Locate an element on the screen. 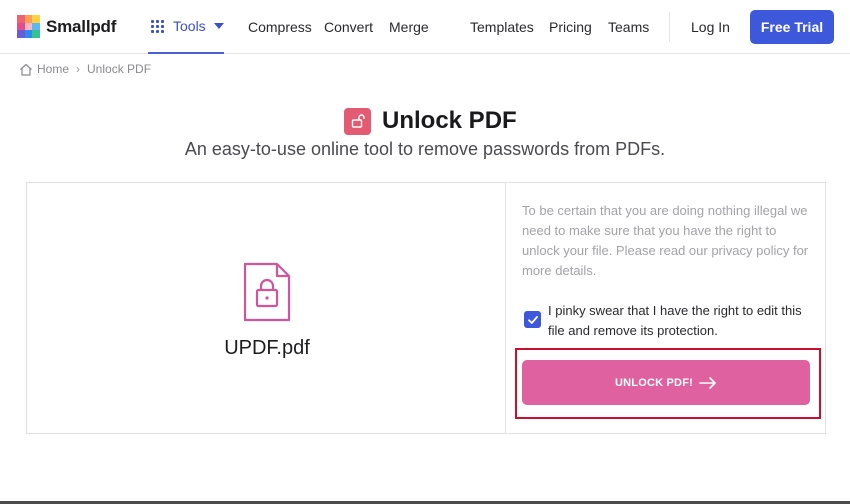 Image resolution: width=850 pixels, height=504 pixels. page-title: Unlock PDF is located at coordinates (449, 120).